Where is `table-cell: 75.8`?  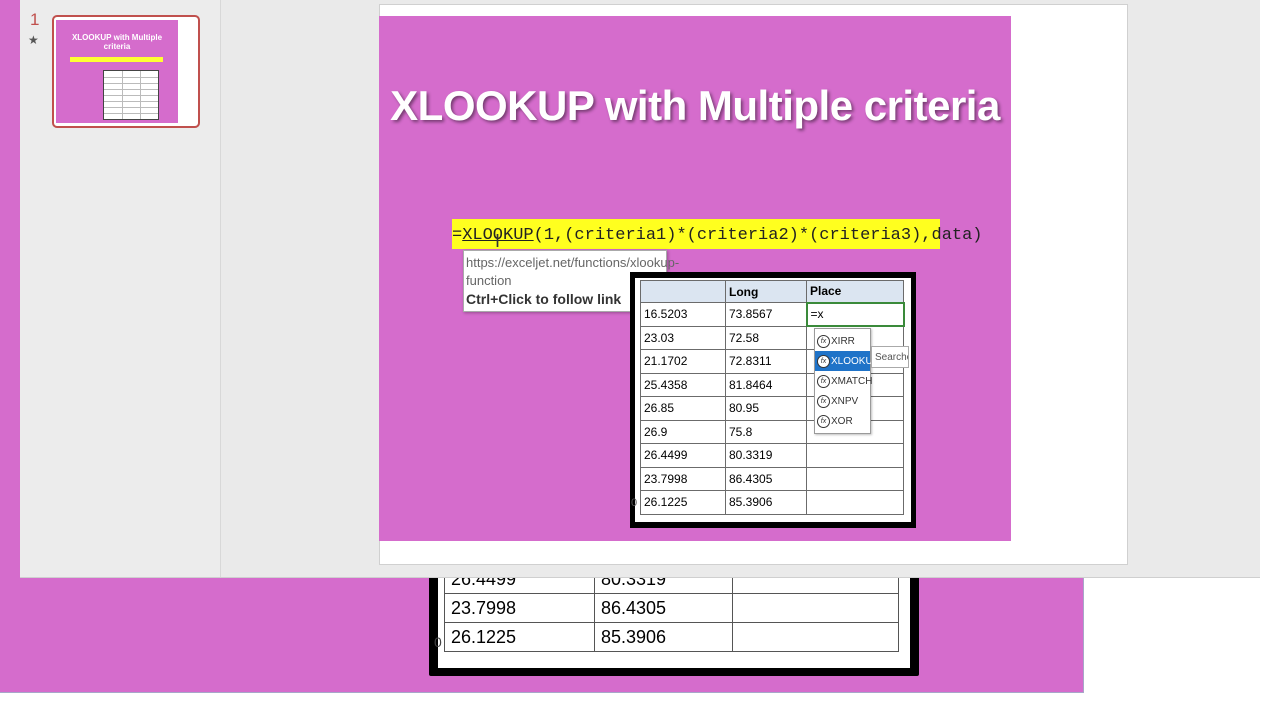
table-cell: 75.8 is located at coordinates (766, 431).